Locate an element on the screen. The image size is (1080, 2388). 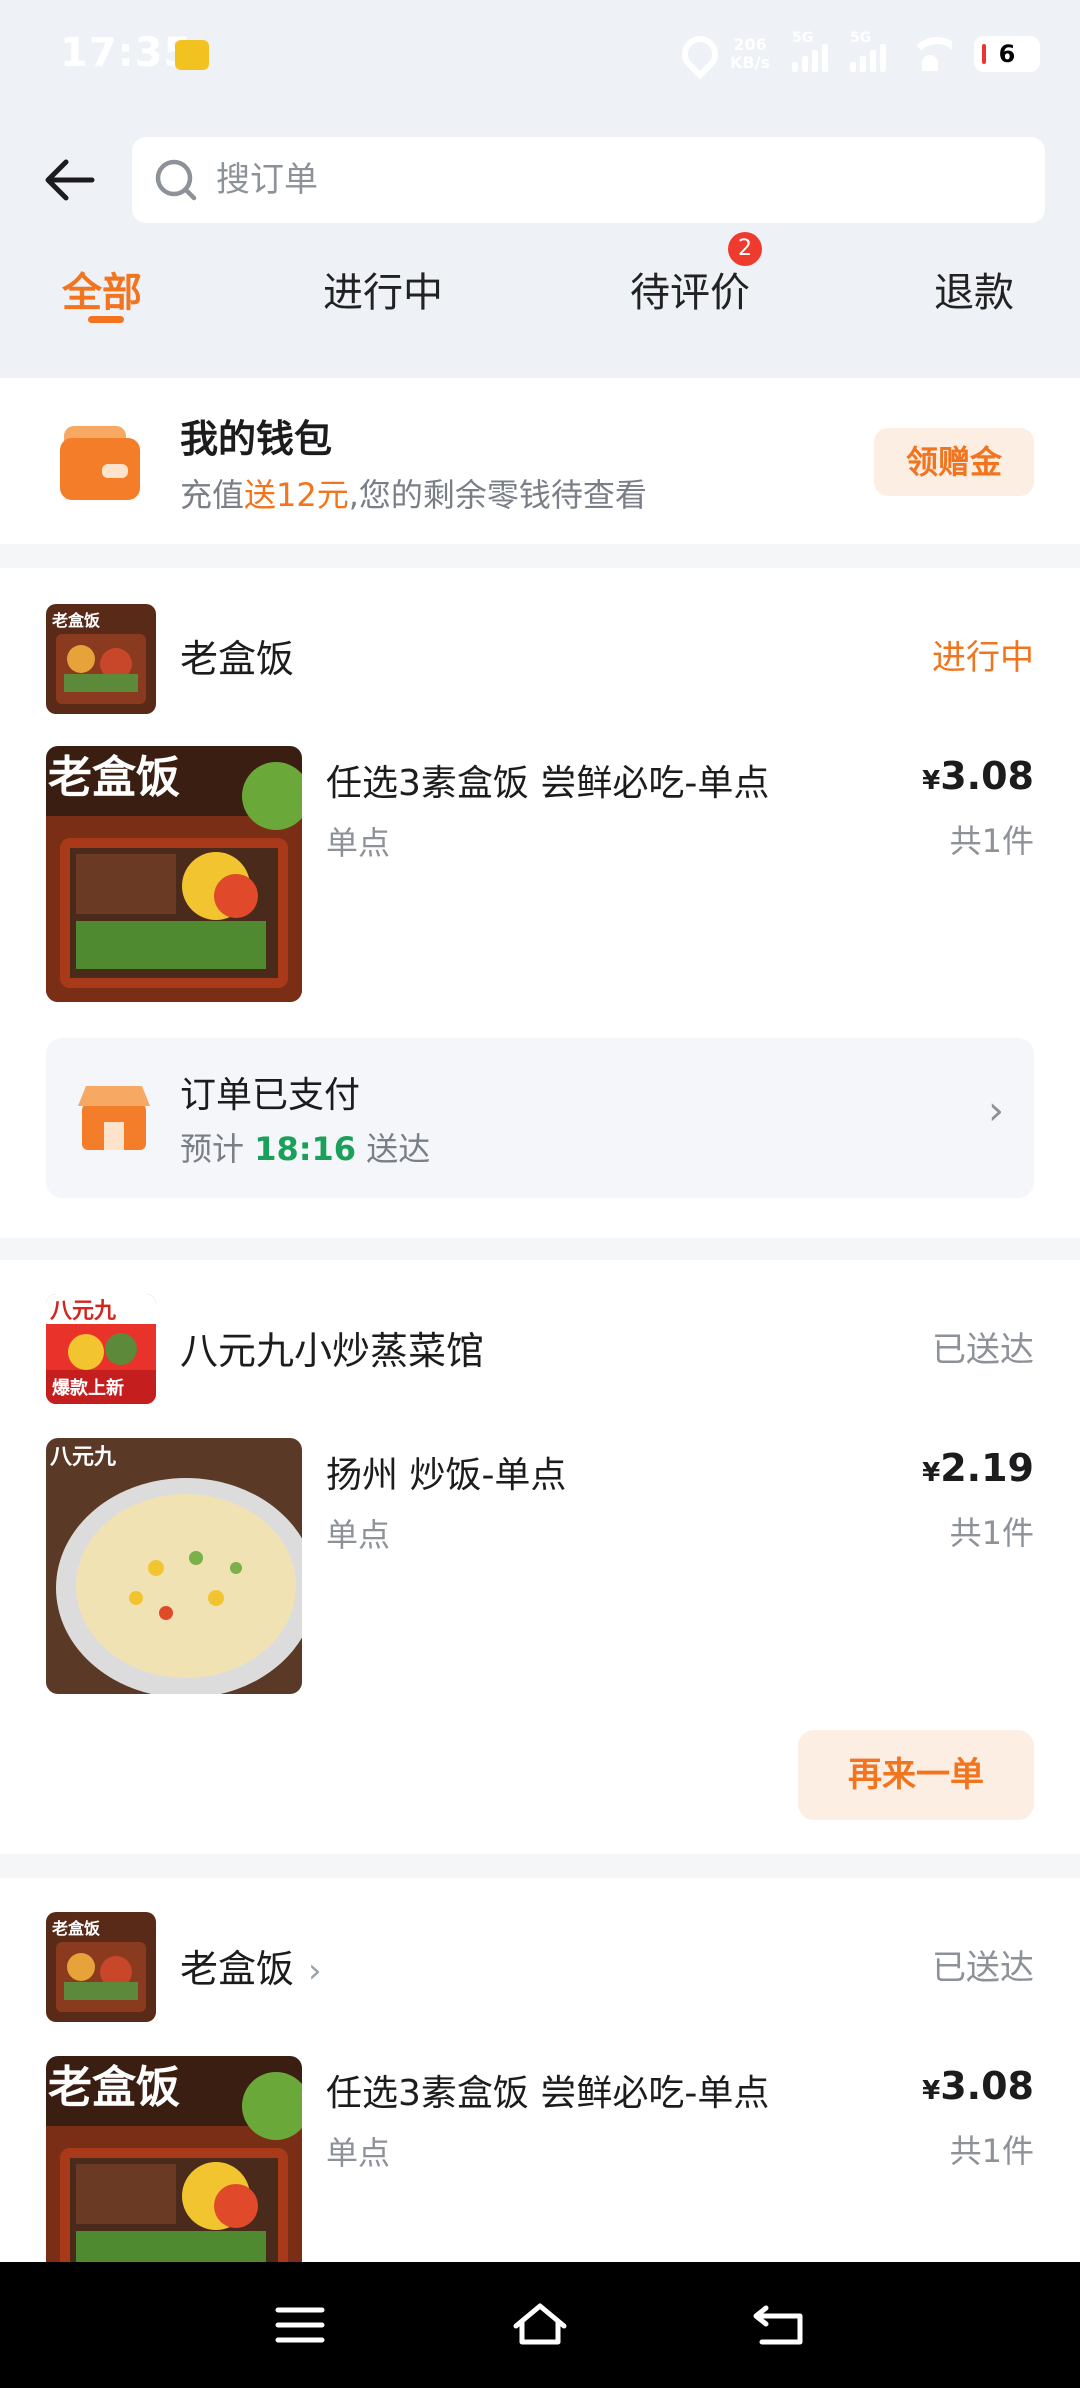
store-logo-caption: 爆款上新 is located at coordinates (88, 1388).